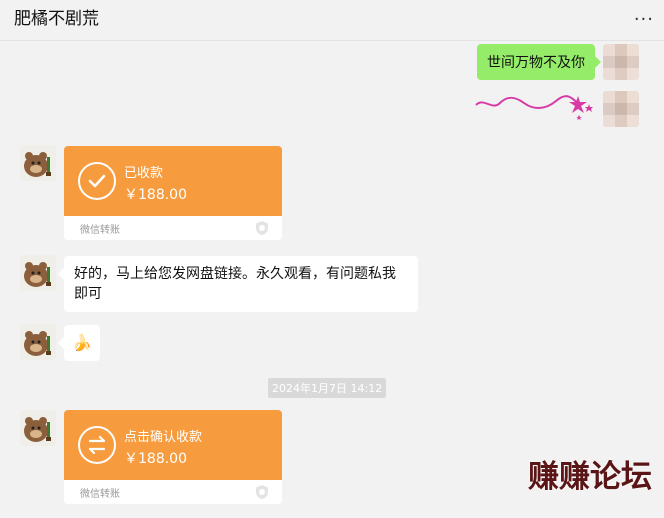 This screenshot has height=518, width=664. I want to click on timestamp: 2024年1月7日 14:12, so click(327, 388).